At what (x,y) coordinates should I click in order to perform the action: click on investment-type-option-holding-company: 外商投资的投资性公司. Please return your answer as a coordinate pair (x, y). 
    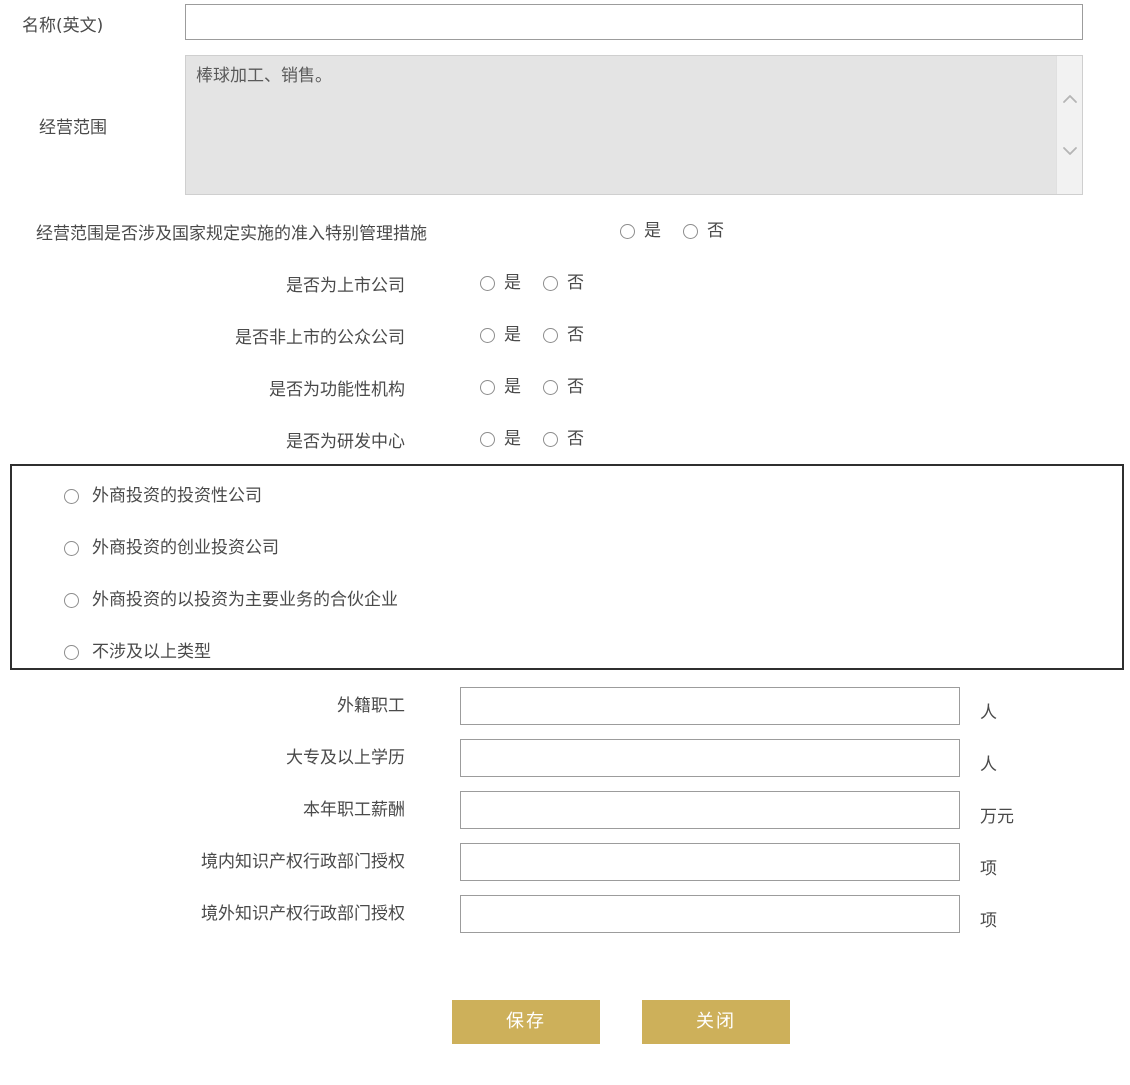
    Looking at the image, I should click on (163, 496).